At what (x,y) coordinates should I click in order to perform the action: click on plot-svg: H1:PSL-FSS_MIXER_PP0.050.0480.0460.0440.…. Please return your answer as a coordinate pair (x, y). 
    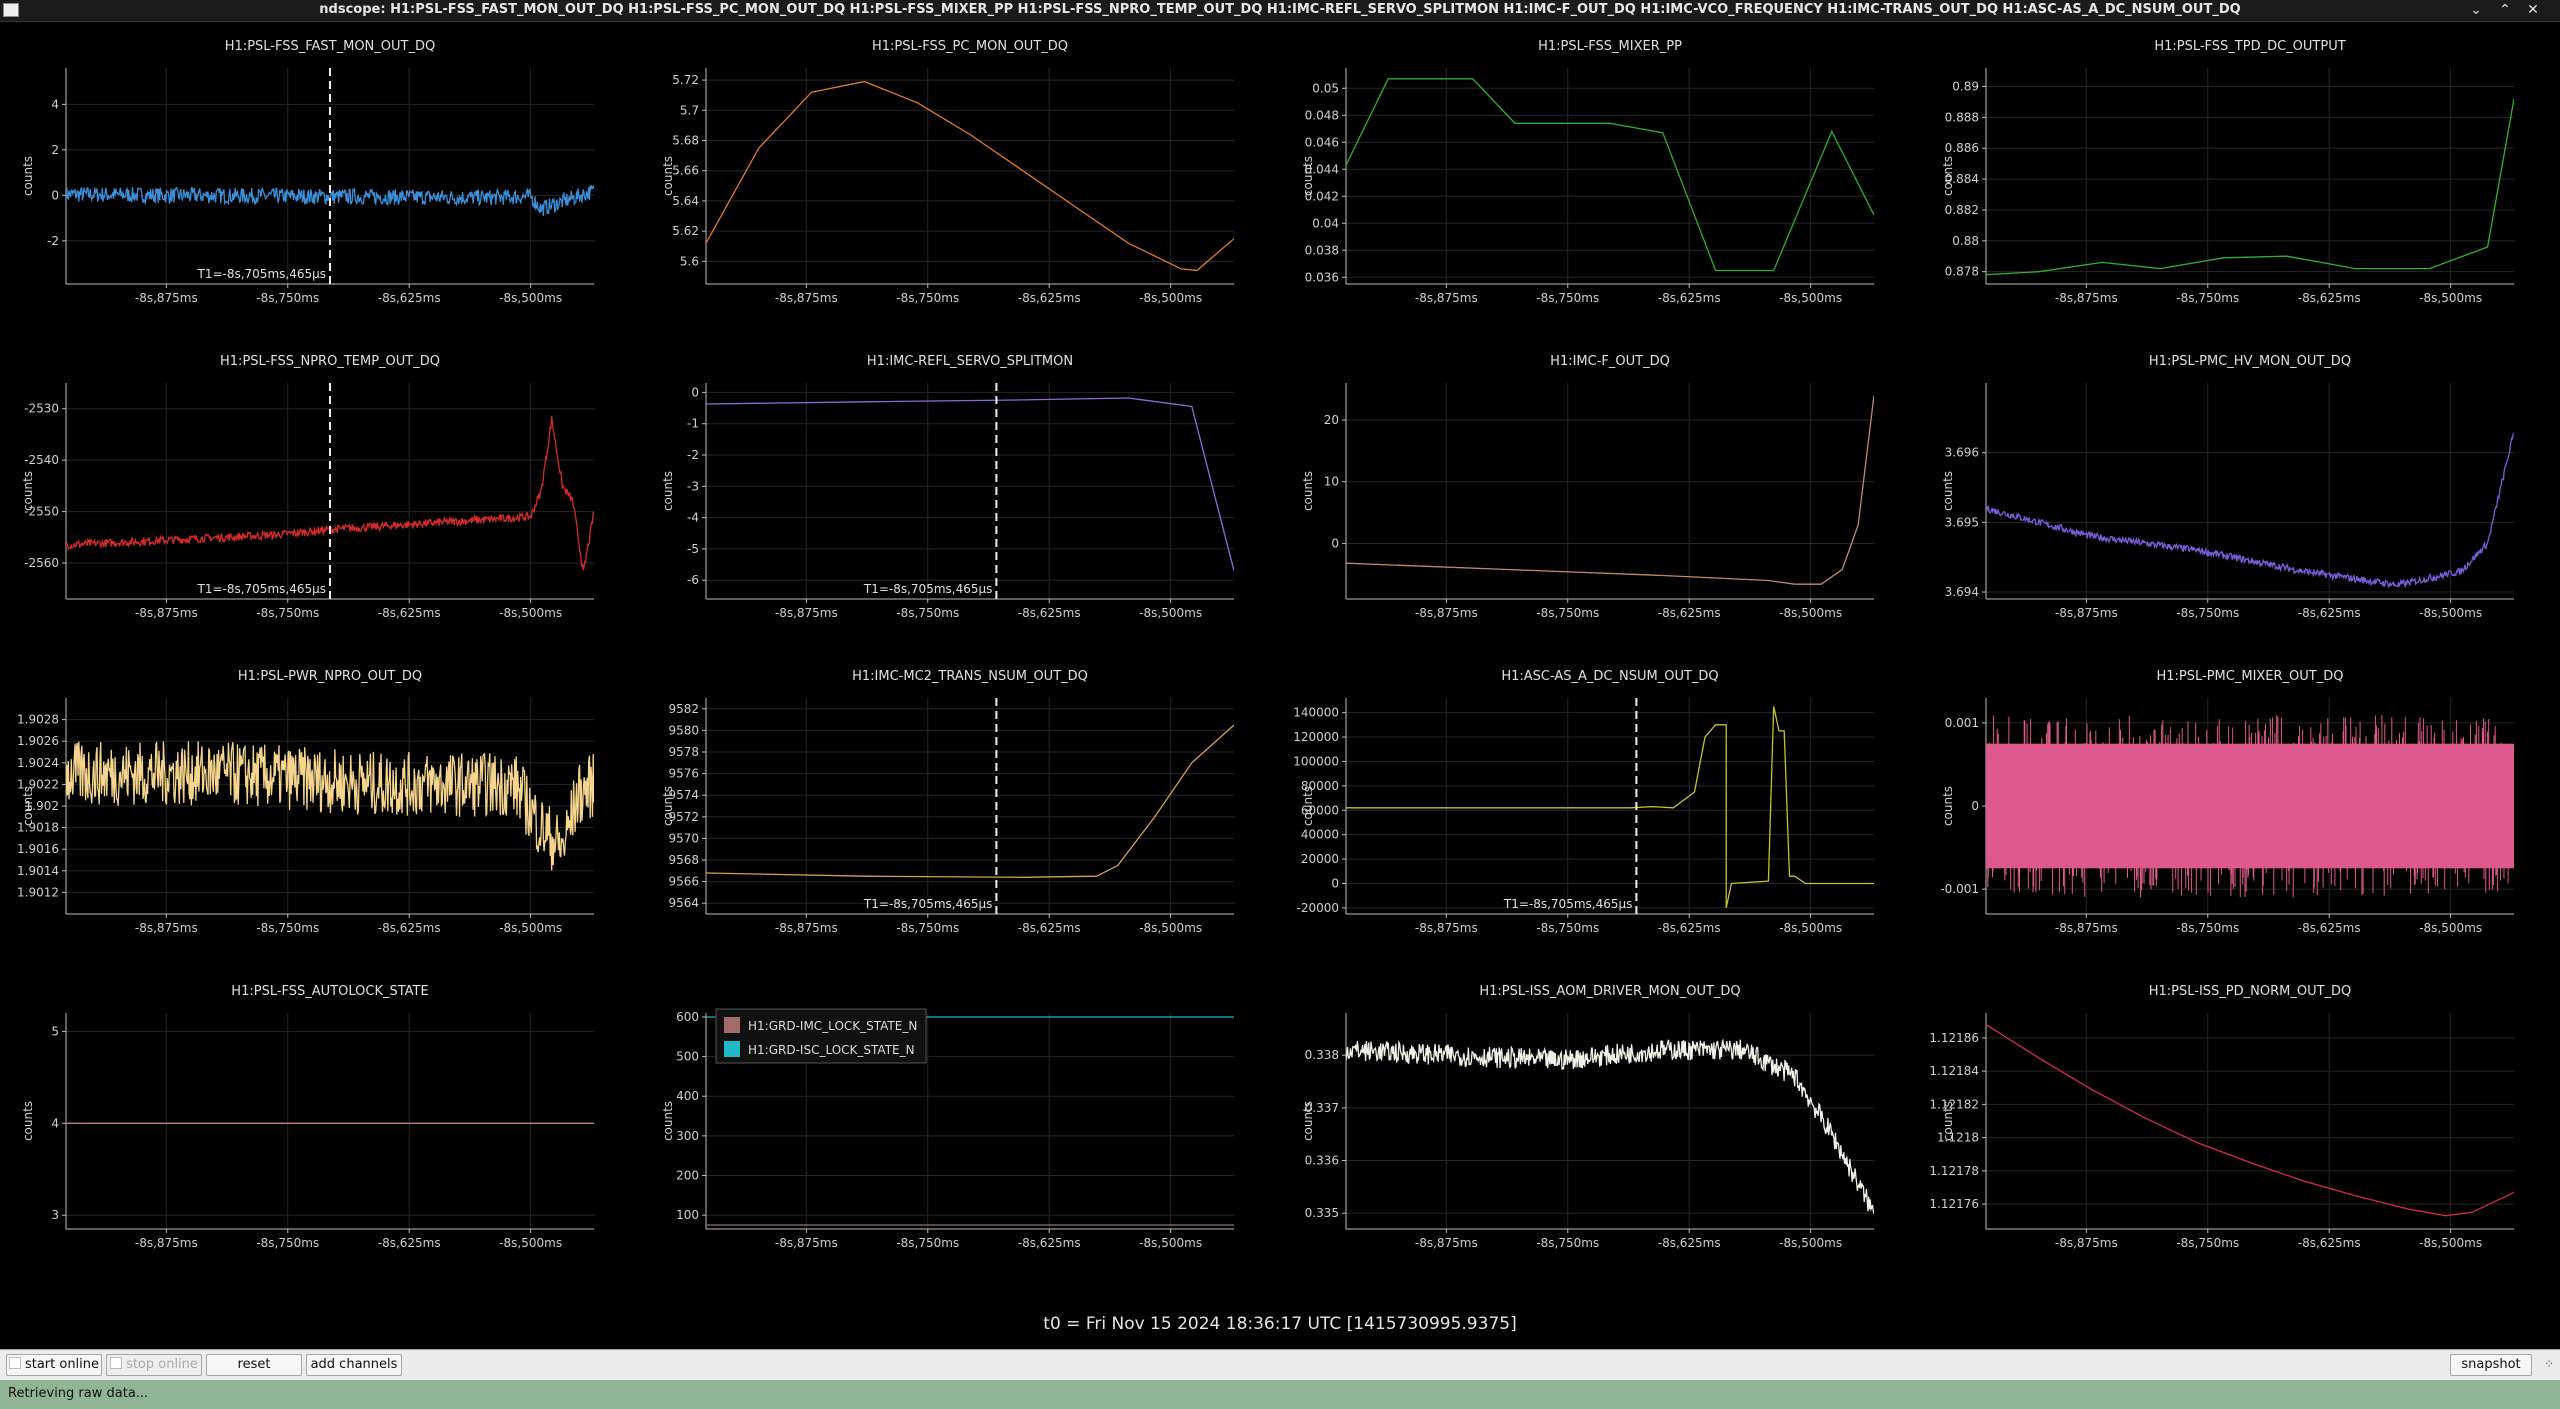
    Looking at the image, I should click on (1593, 174).